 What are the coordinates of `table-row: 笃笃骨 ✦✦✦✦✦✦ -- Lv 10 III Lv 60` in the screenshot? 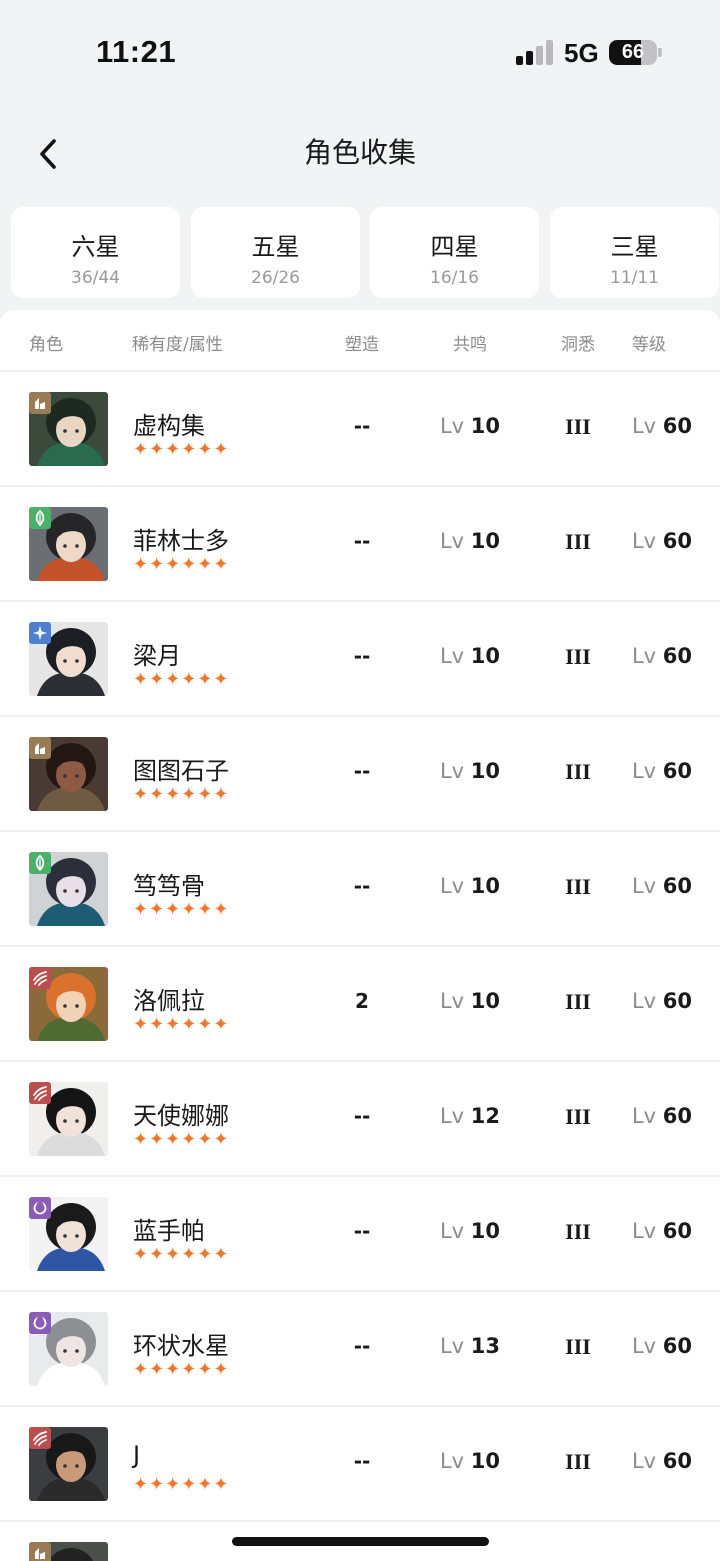 It's located at (360, 889).